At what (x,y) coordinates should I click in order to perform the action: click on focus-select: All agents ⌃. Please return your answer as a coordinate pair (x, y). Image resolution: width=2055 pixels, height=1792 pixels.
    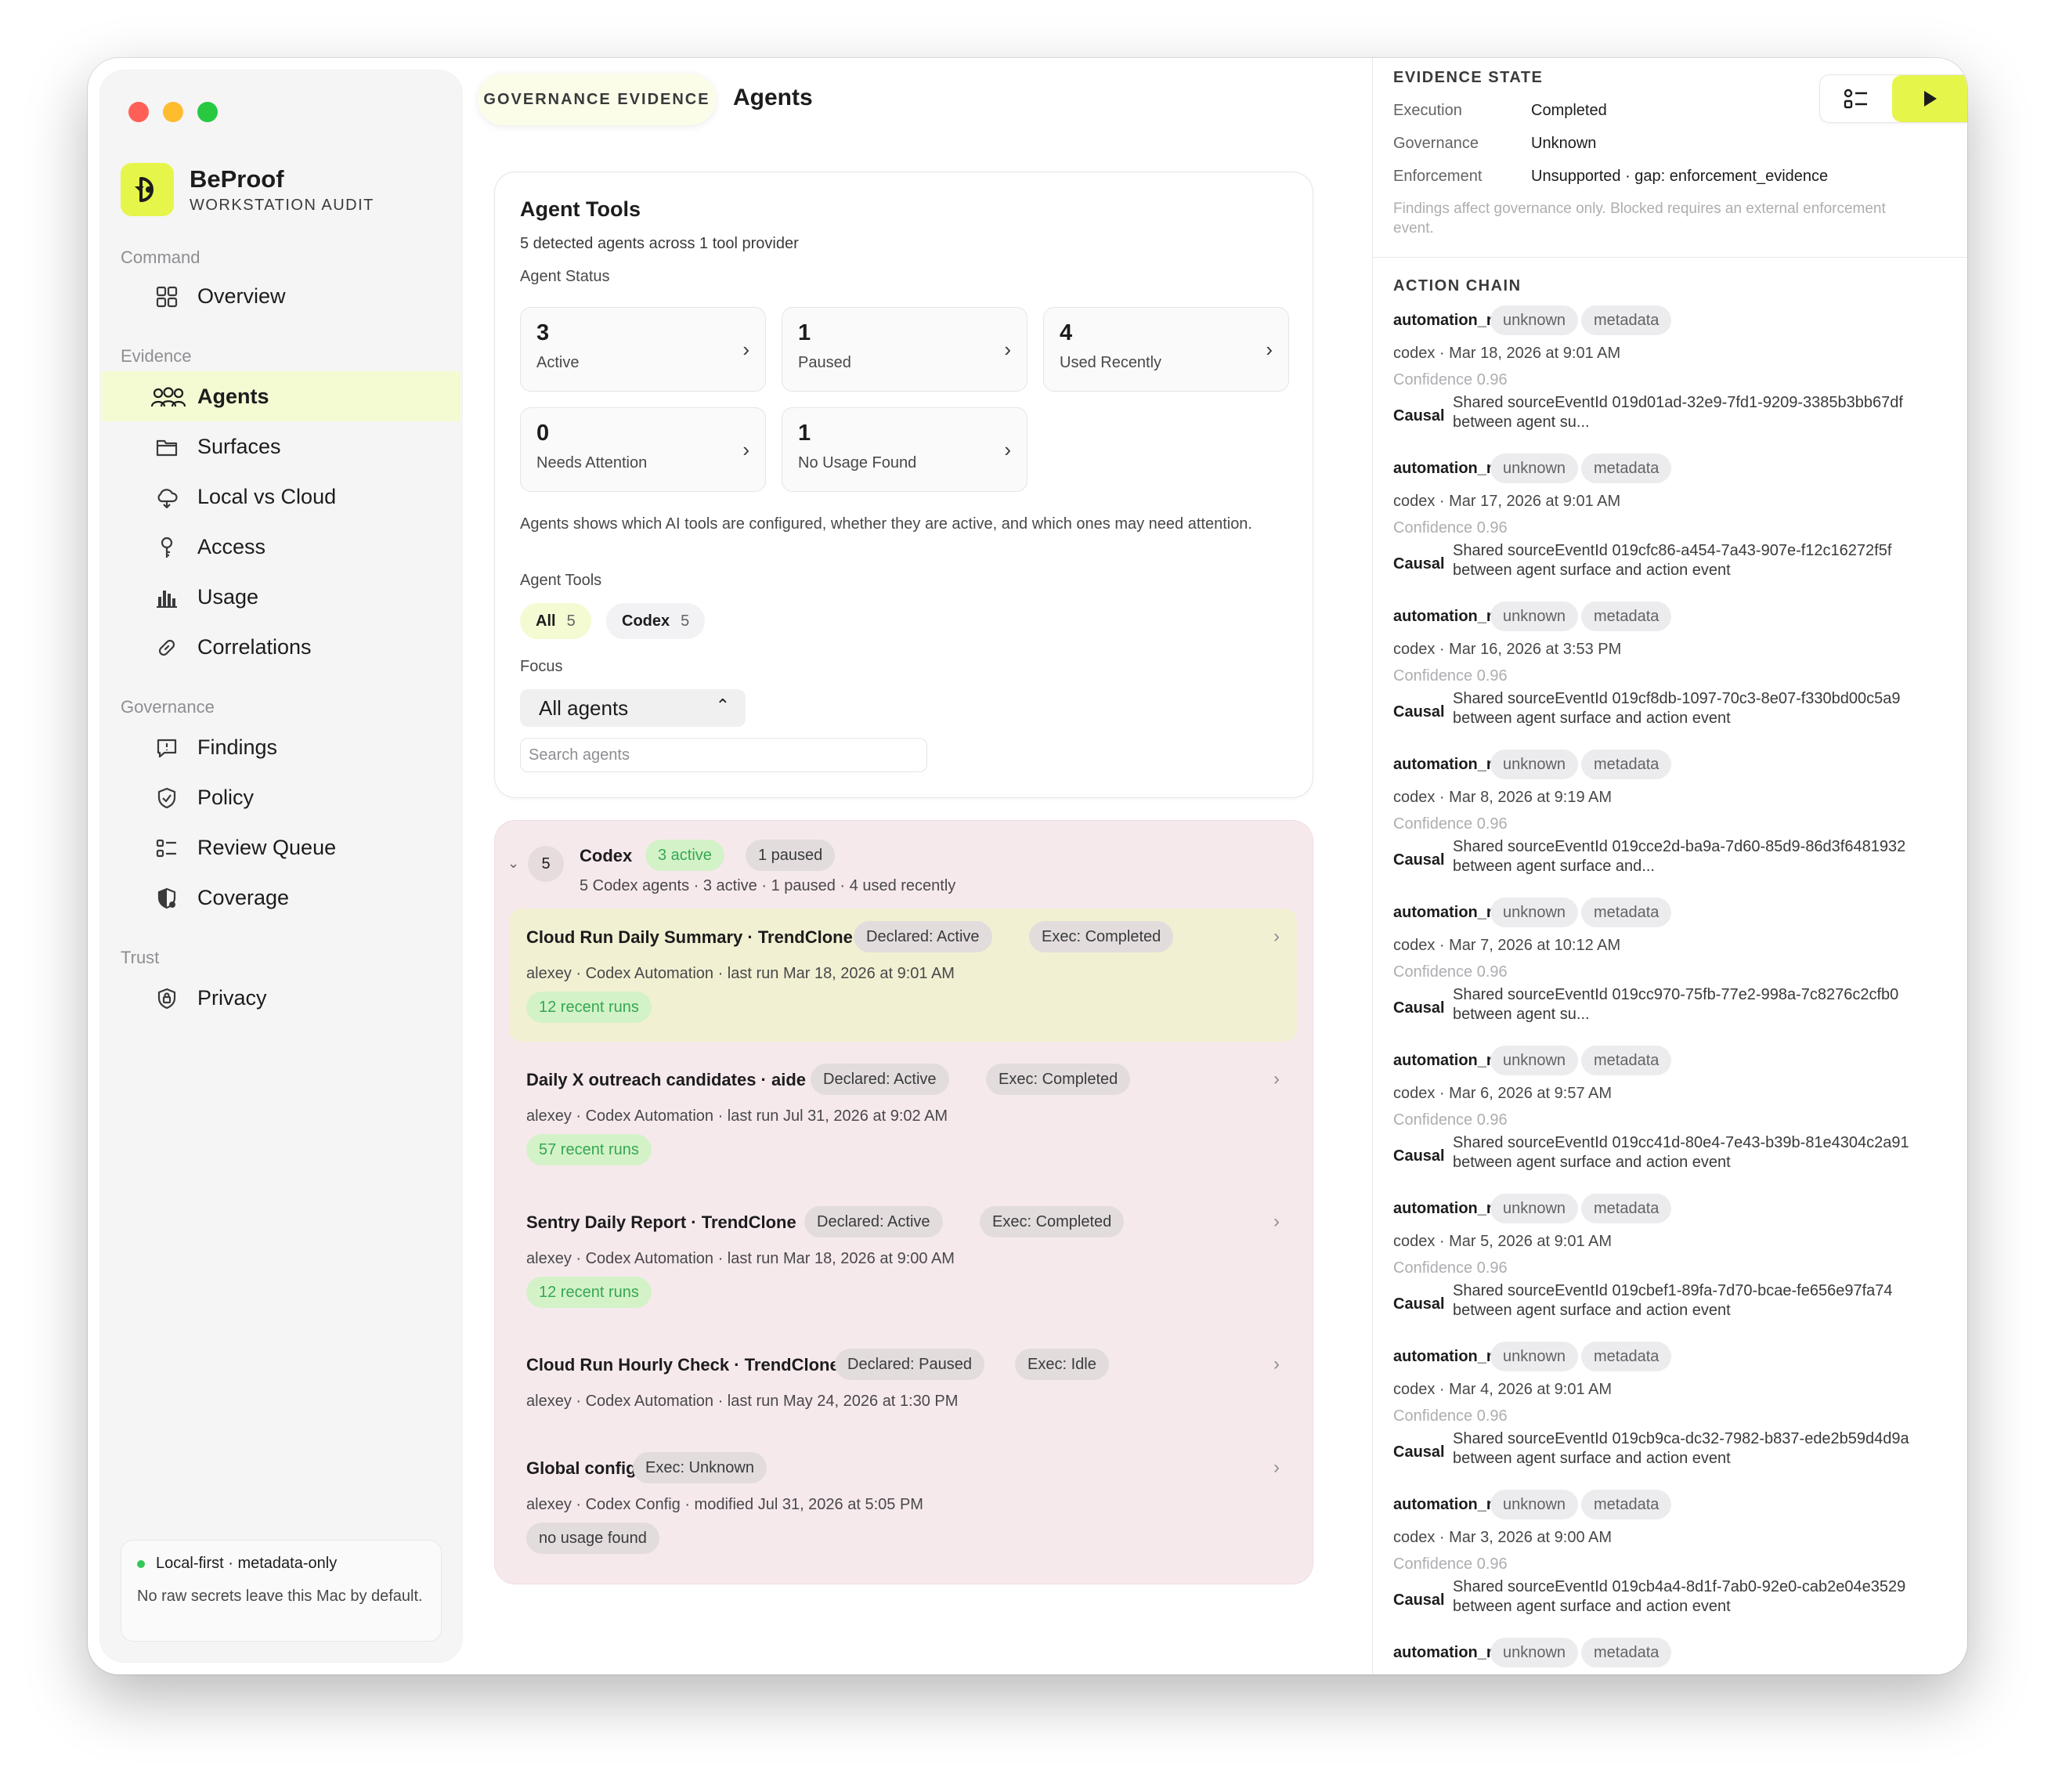
    Looking at the image, I should click on (633, 708).